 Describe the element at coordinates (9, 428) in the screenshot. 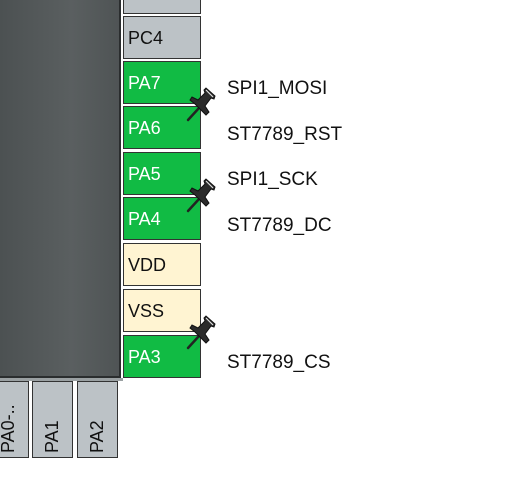

I see `pin-pa0-label: PA0-..` at that location.